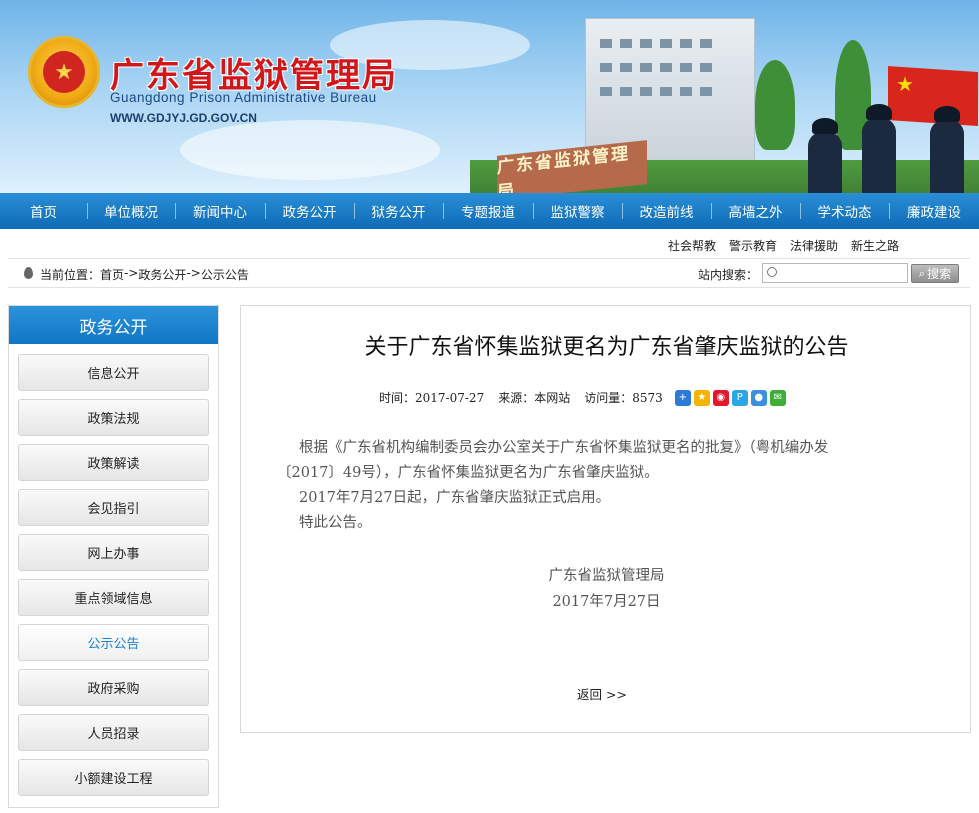 This screenshot has width=979, height=813. I want to click on article-paragraph: 特此公告。, so click(335, 523).